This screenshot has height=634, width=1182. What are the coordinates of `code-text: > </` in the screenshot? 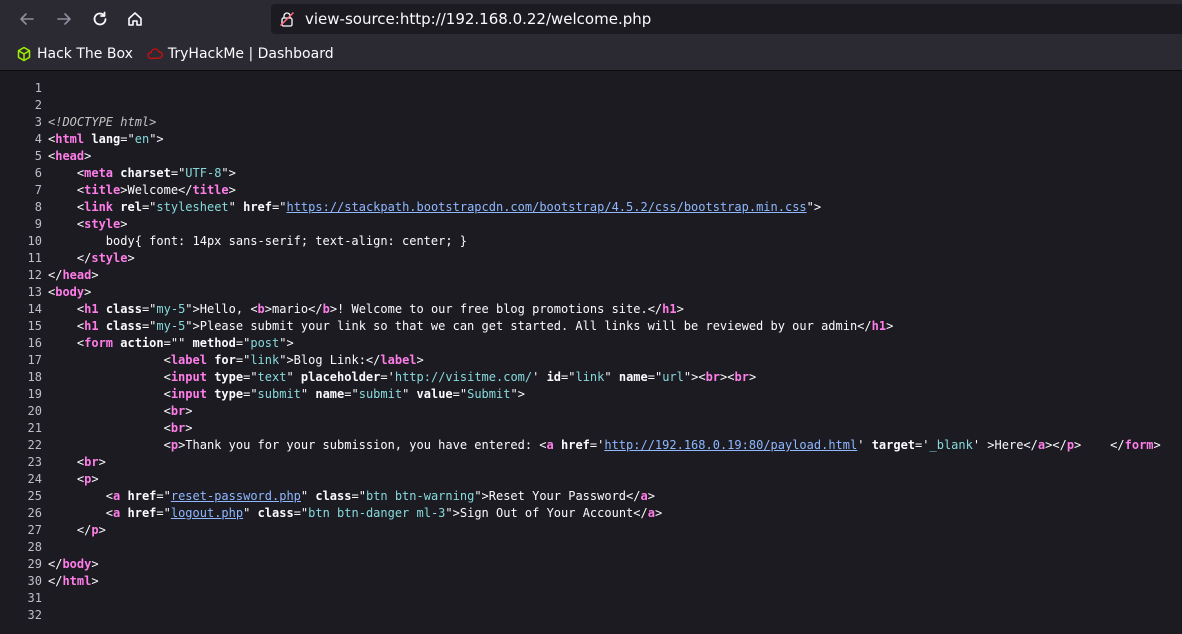 It's located at (1099, 445).